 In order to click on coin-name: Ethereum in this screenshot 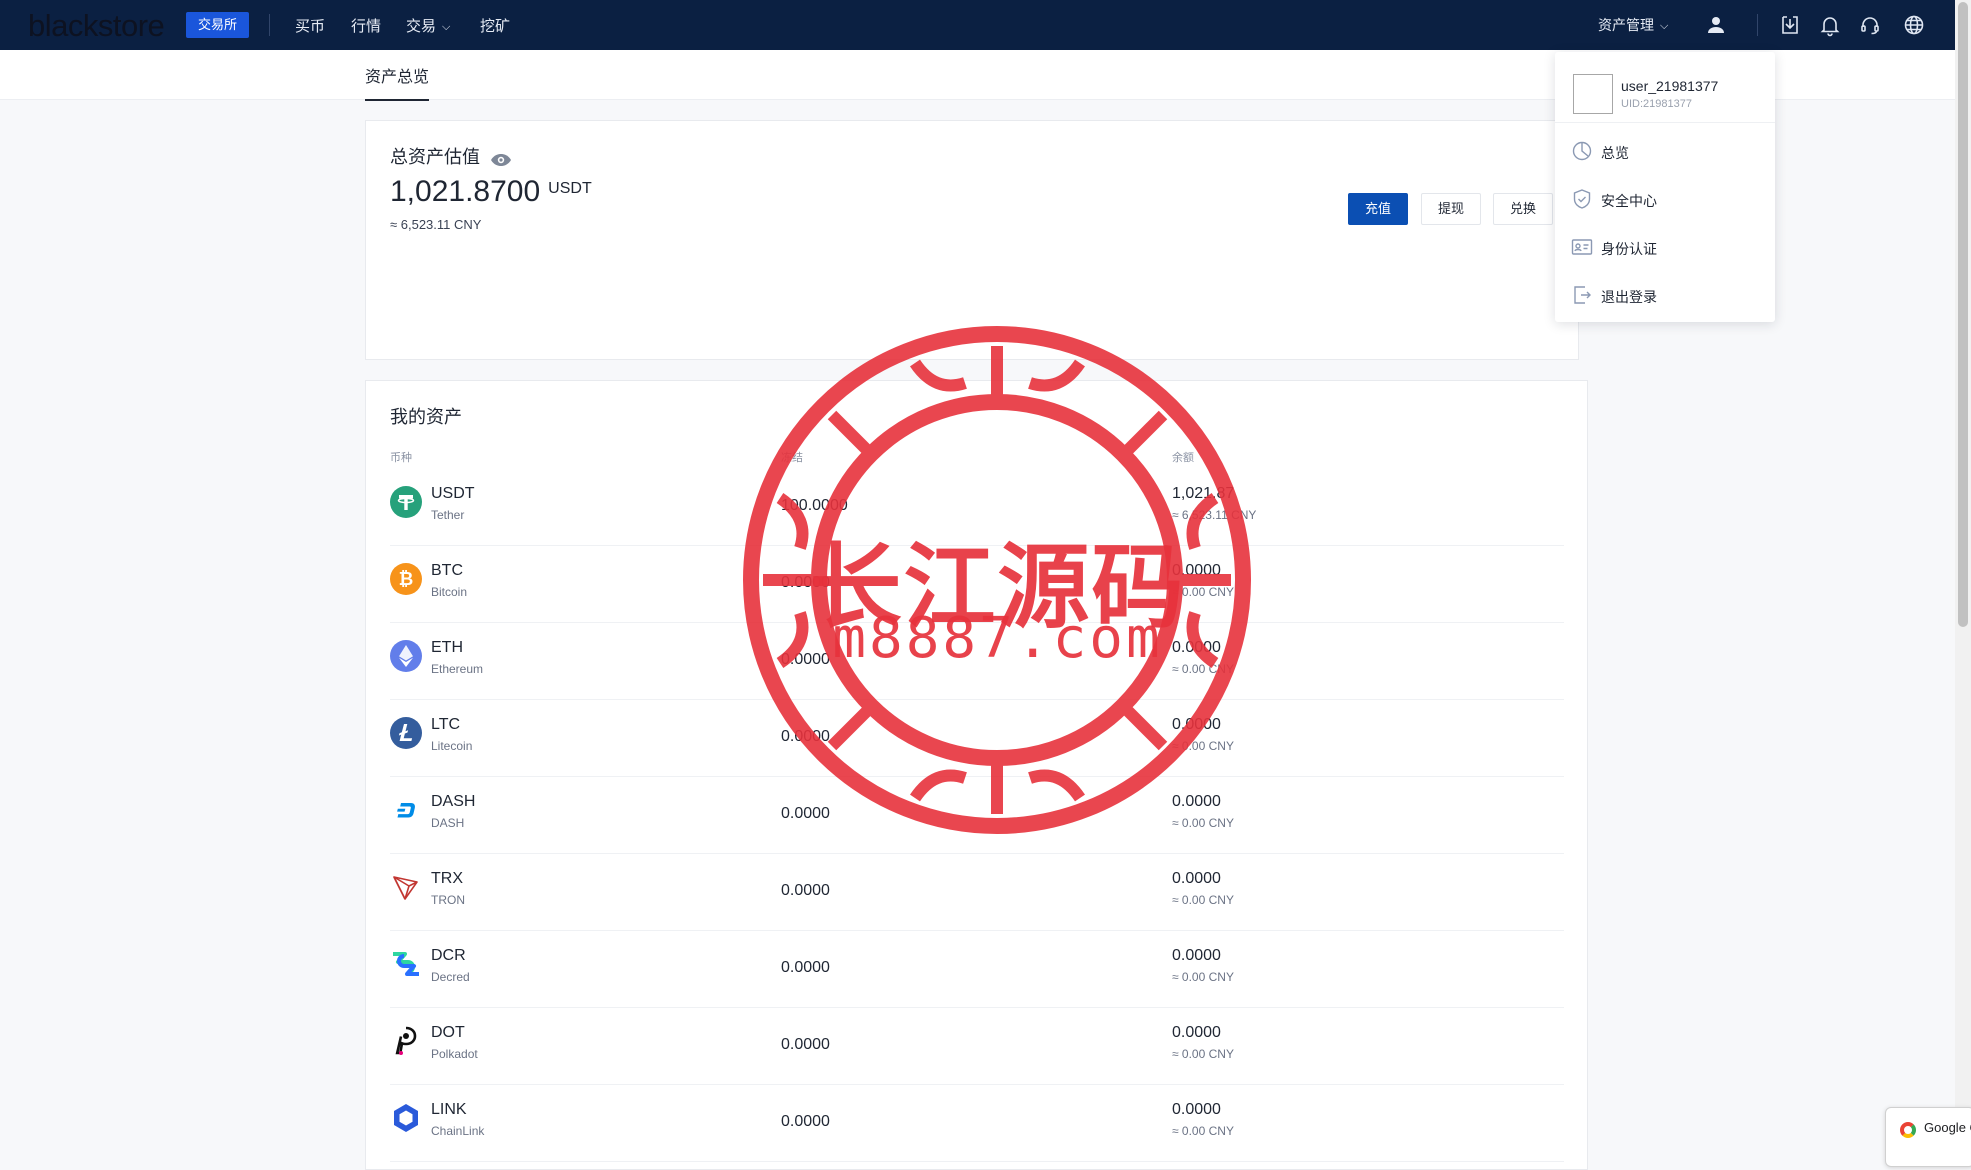, I will do `click(457, 669)`.